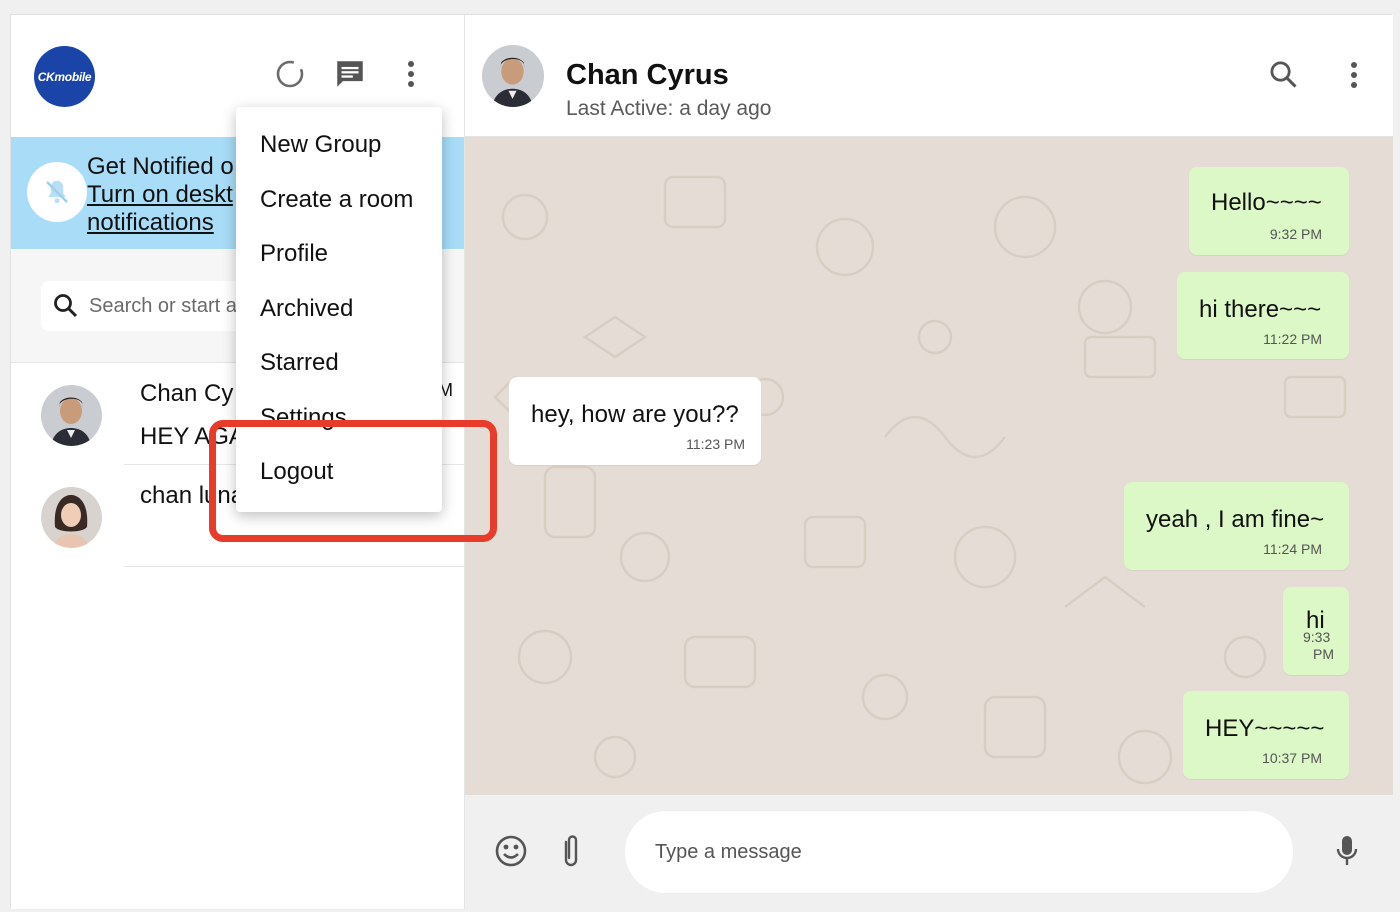  What do you see at coordinates (1317, 637) in the screenshot?
I see `message-time: 9:33` at bounding box center [1317, 637].